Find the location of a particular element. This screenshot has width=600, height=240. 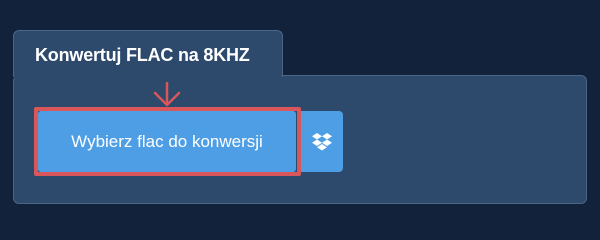

converter-title: Konwertuj FLAC na 8KHZ is located at coordinates (142, 55).